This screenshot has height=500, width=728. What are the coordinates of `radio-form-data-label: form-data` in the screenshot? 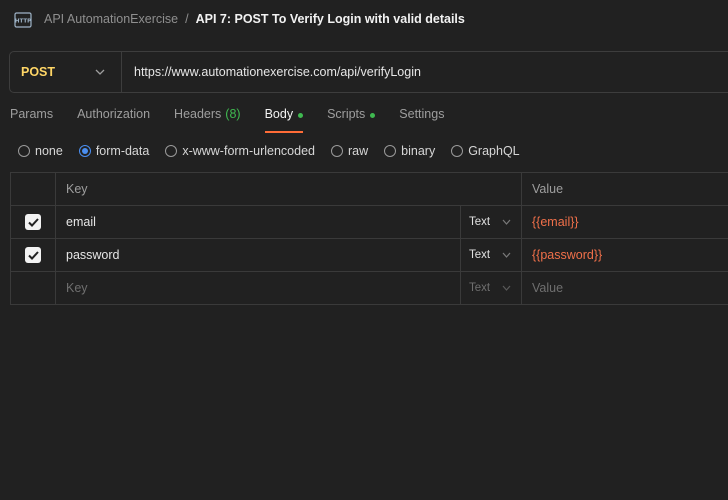 It's located at (122, 151).